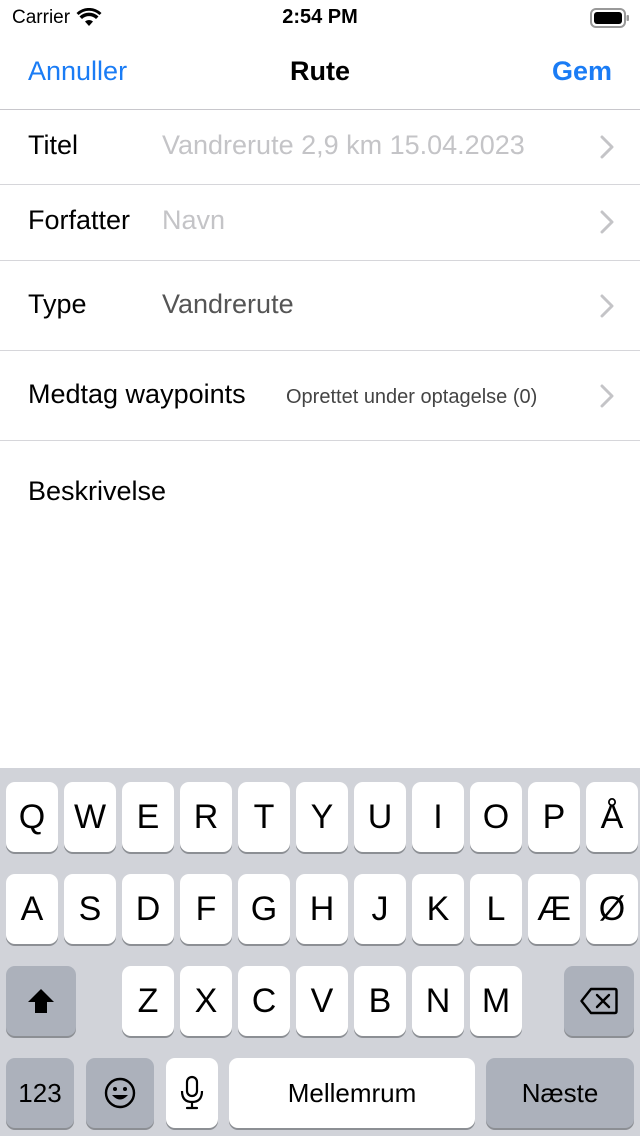 The image size is (640, 1136). What do you see at coordinates (438, 817) in the screenshot?
I see `key-i: I` at bounding box center [438, 817].